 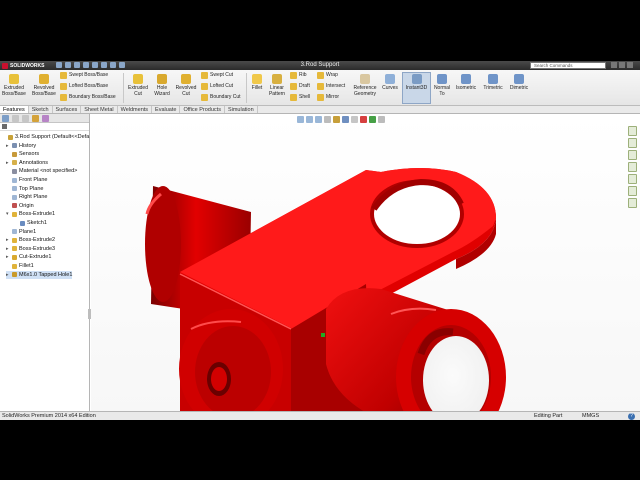 What do you see at coordinates (442, 85) in the screenshot?
I see `normal-to-button: Normal To` at bounding box center [442, 85].